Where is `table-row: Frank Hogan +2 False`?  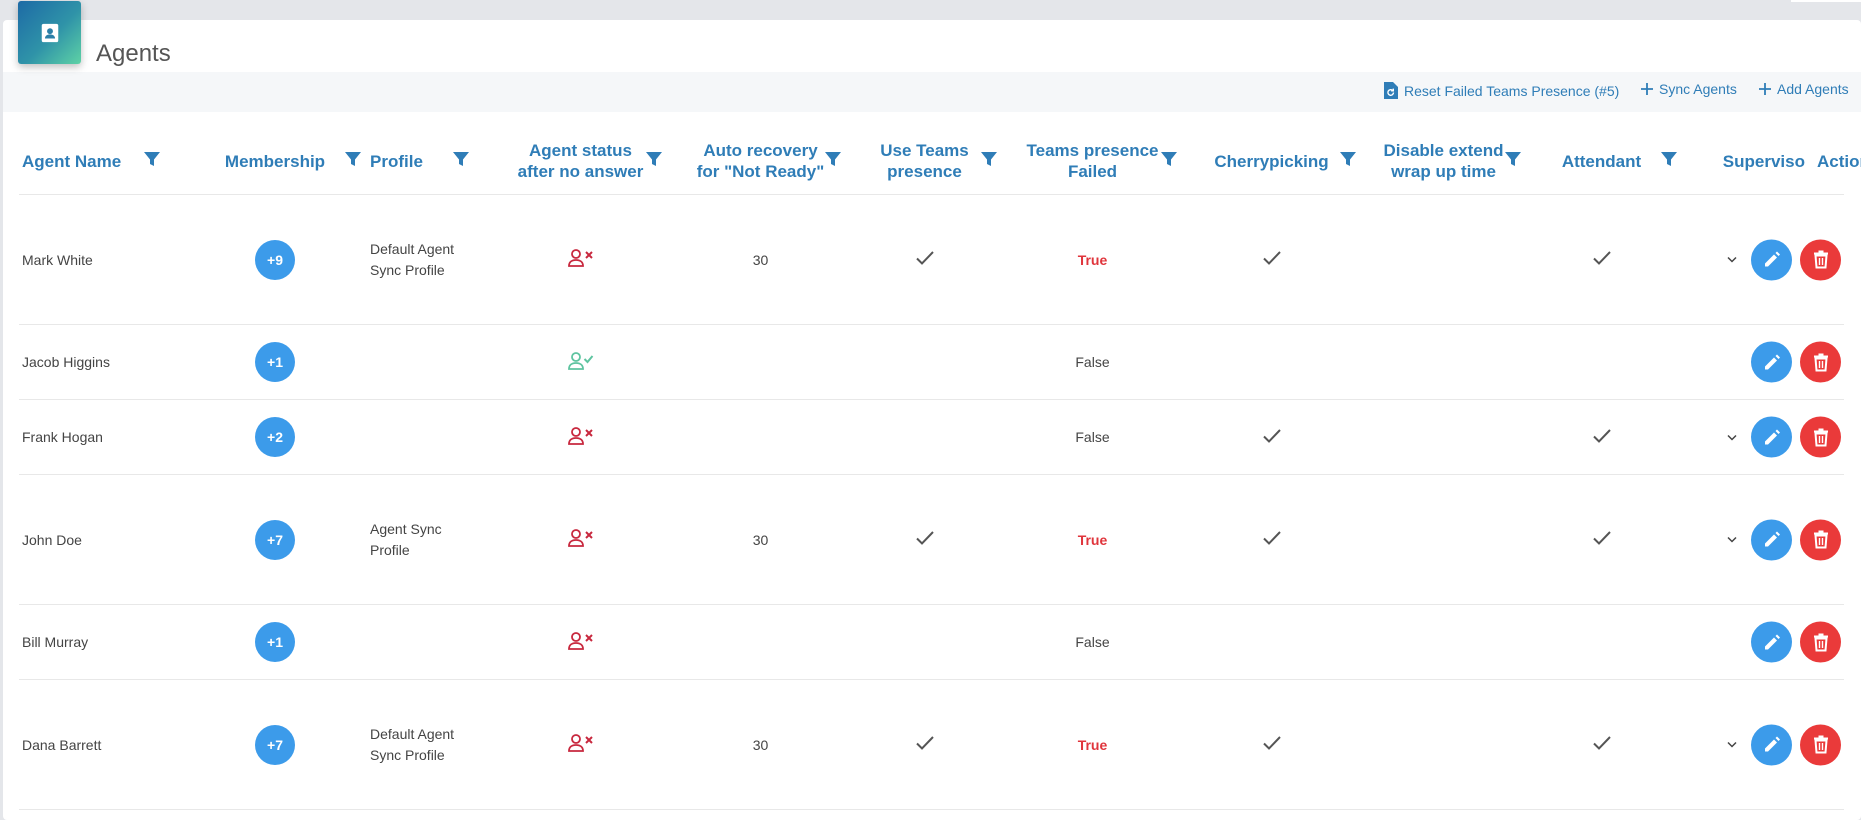
table-row: Frank Hogan +2 False is located at coordinates (931, 437).